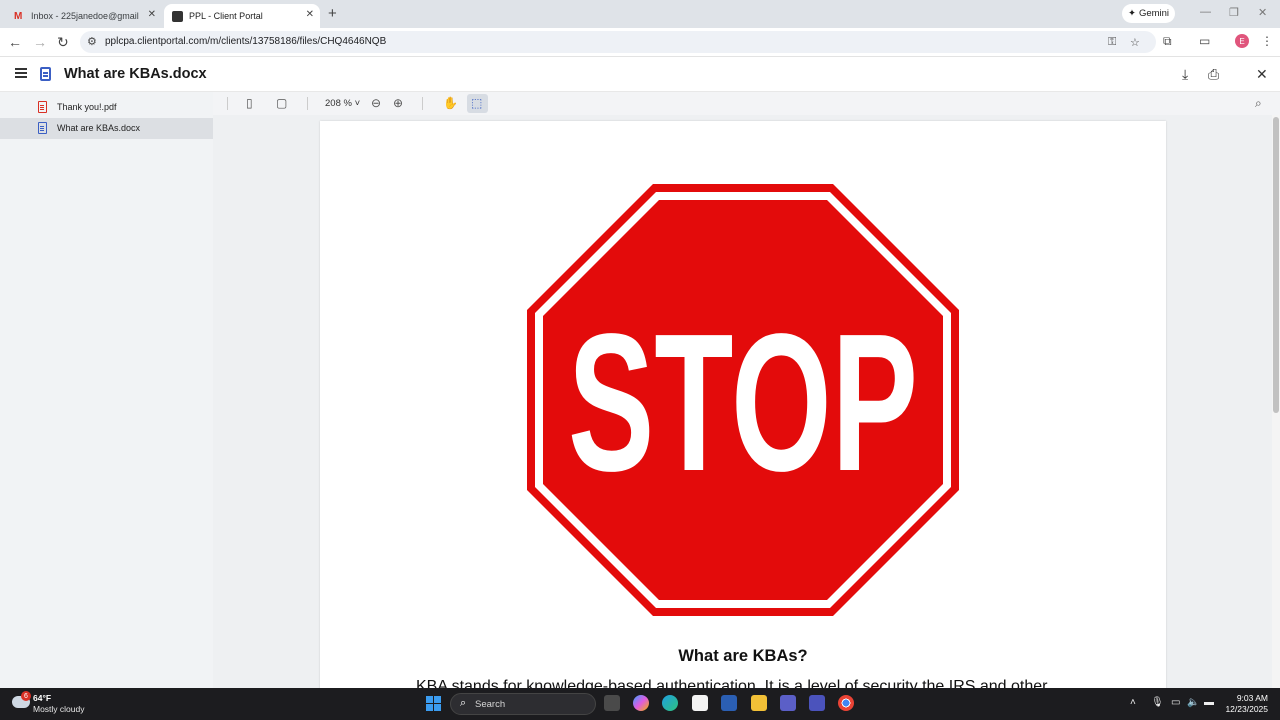 This screenshot has width=1280, height=720. Describe the element at coordinates (40, 42) in the screenshot. I see `forward-icon: →` at that location.